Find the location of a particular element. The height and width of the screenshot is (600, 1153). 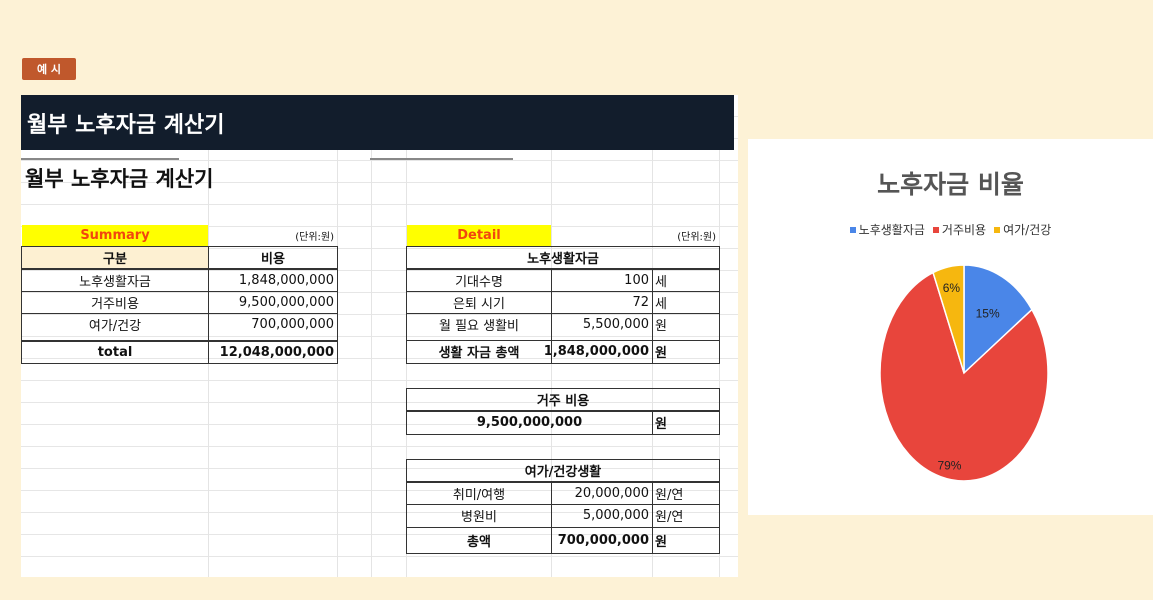

detail-header: Detail is located at coordinates (479, 235).